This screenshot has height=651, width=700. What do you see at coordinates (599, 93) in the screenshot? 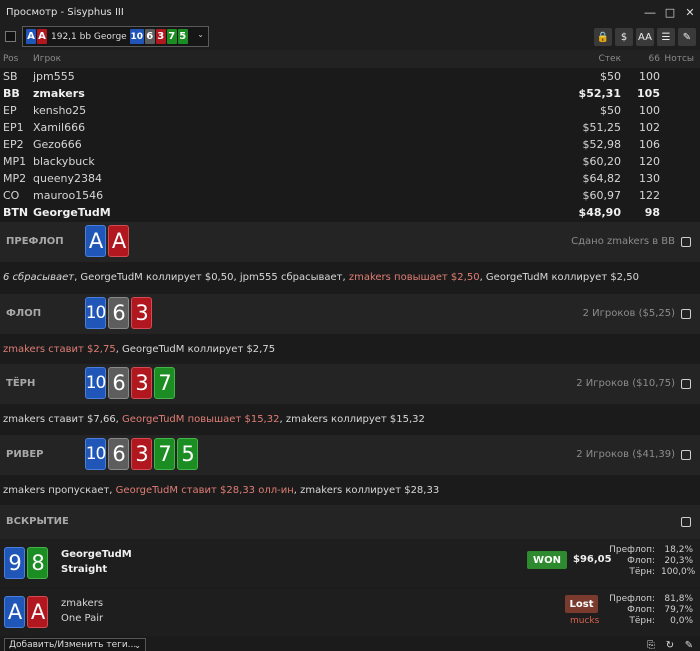
I see `player-stack: $52,31` at bounding box center [599, 93].